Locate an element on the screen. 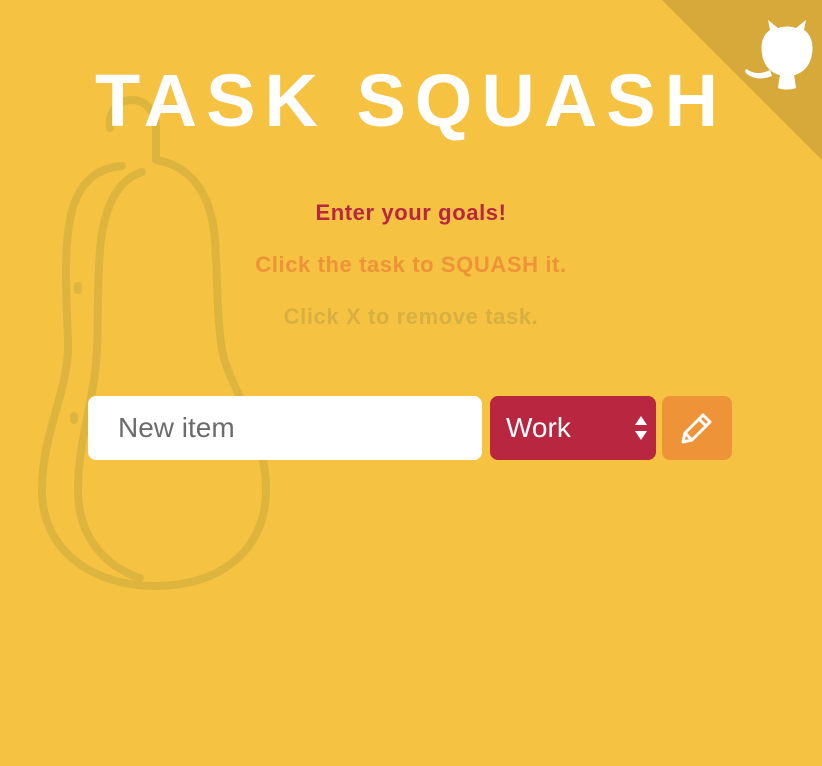 This screenshot has width=822, height=766. new-task-input is located at coordinates (285, 428).